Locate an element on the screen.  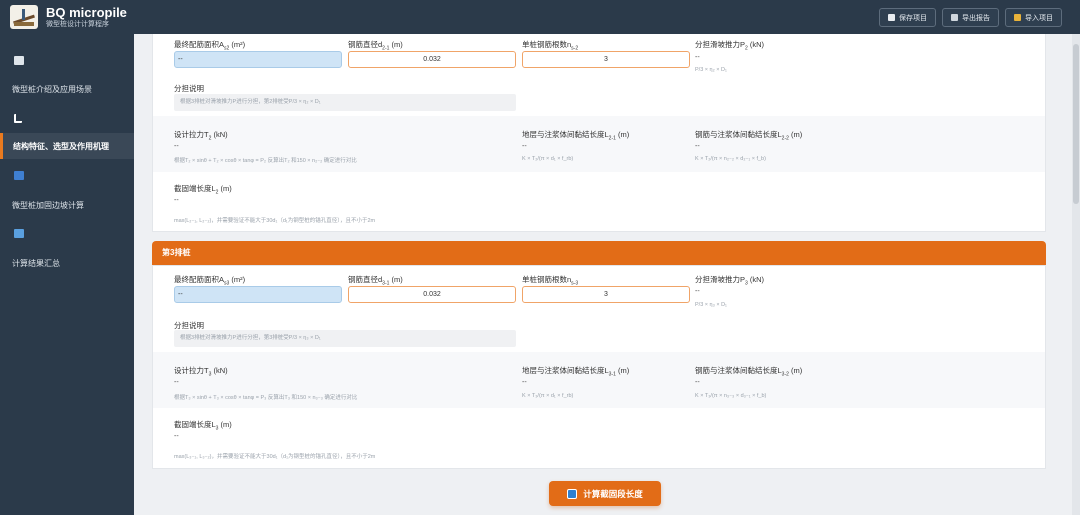
push-label-3: 分担滑坡推力P3 (kN) is located at coordinates (730, 281).